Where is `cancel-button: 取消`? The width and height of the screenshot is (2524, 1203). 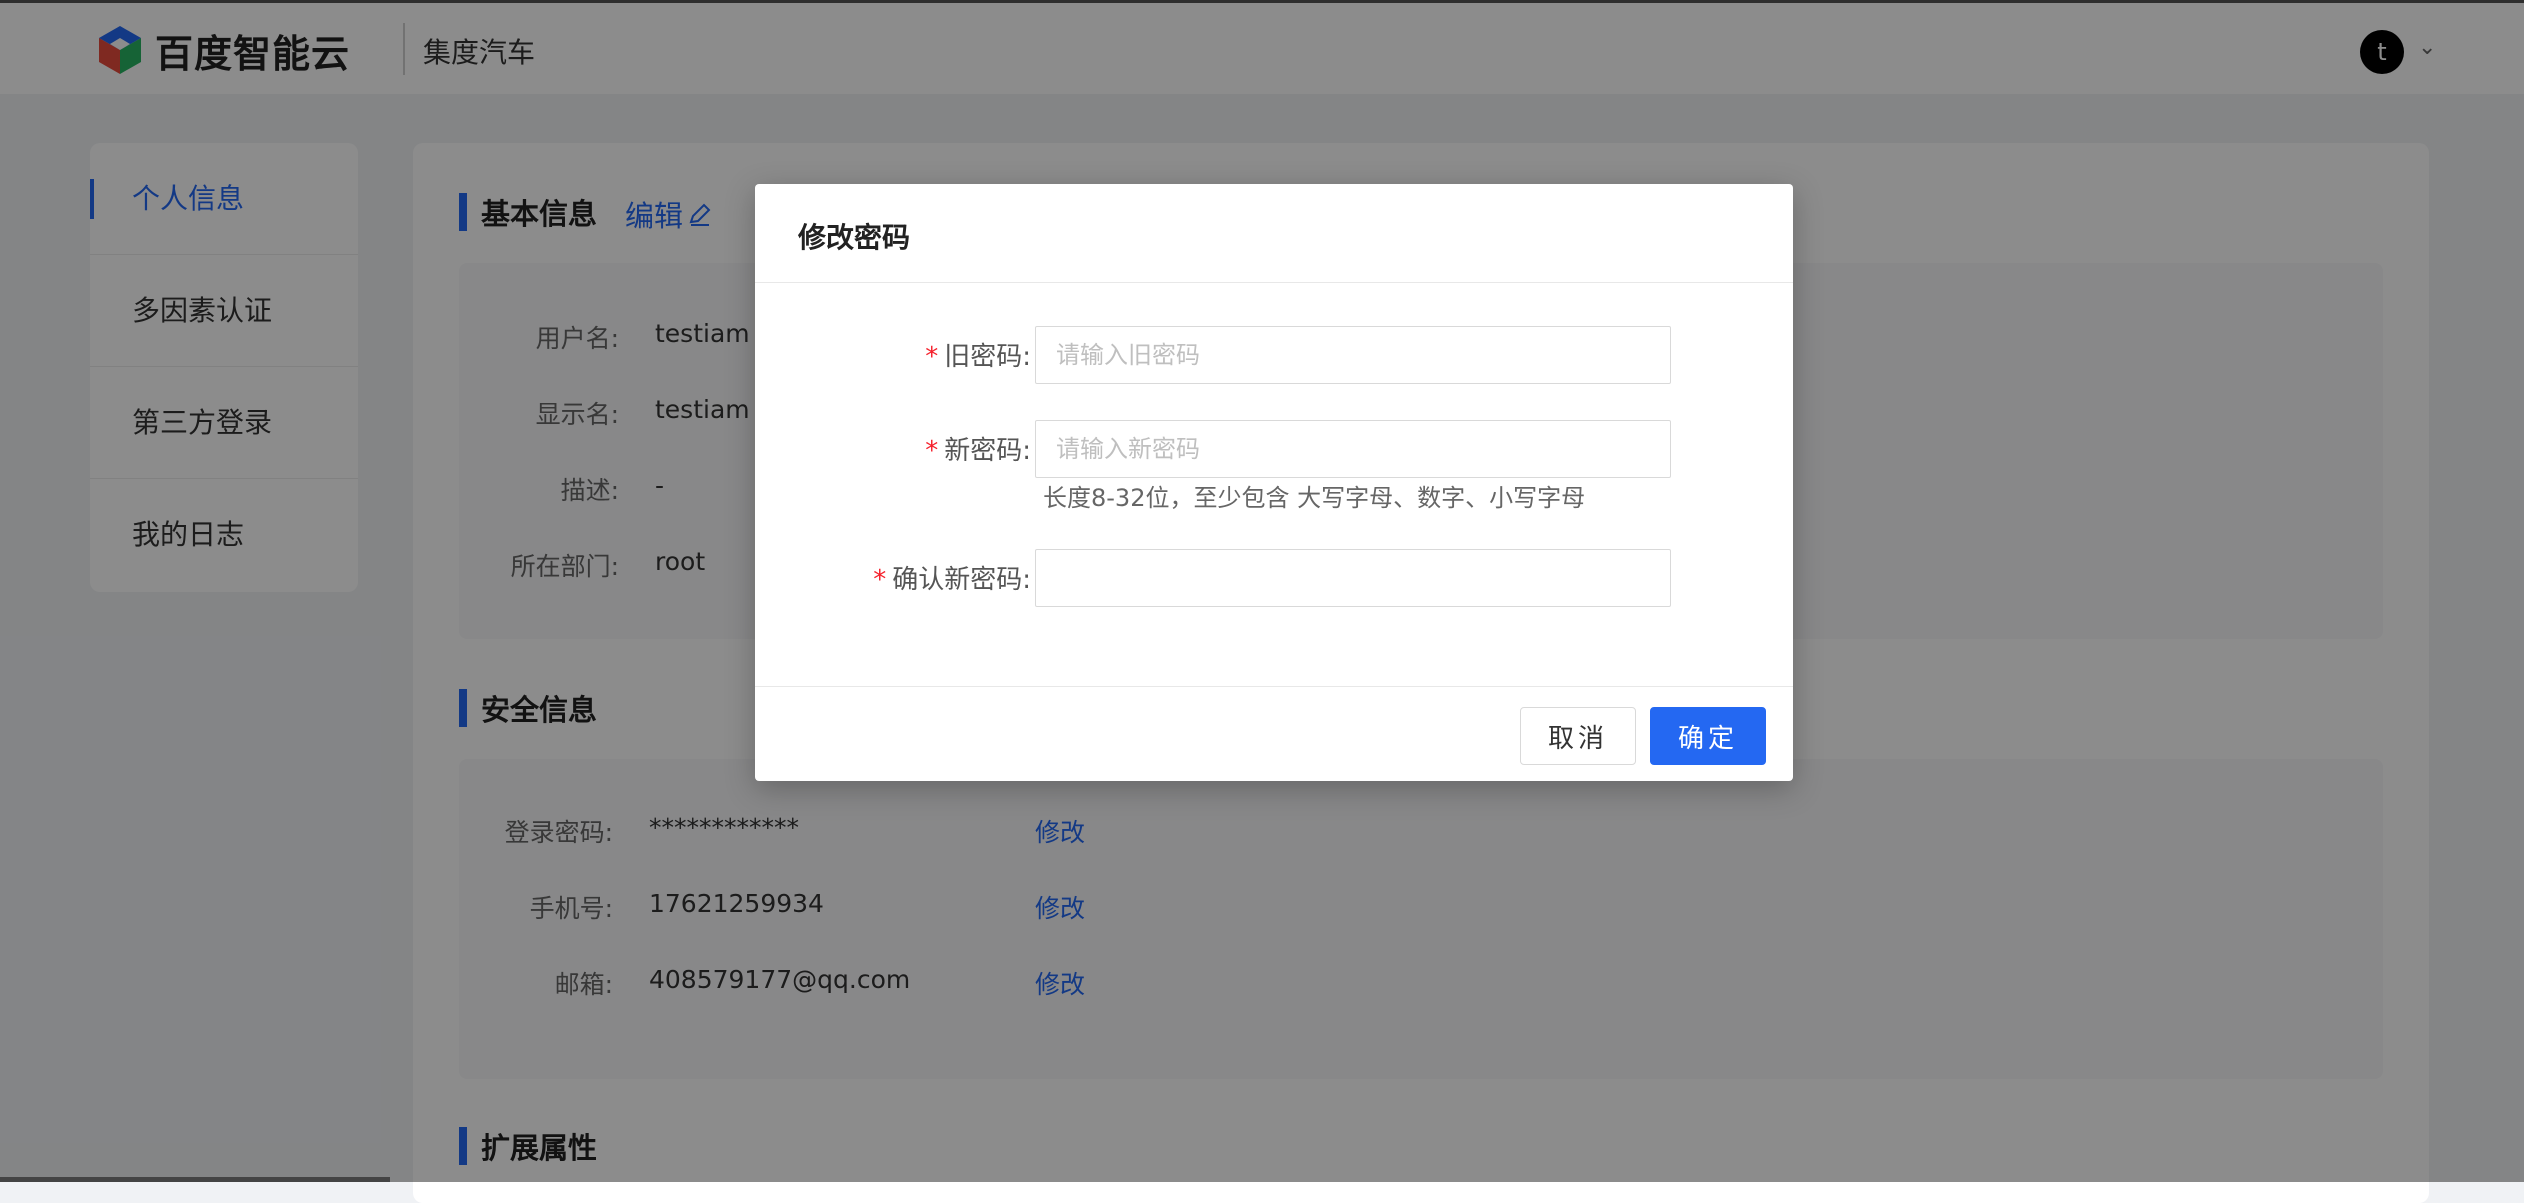
cancel-button: 取消 is located at coordinates (1578, 736).